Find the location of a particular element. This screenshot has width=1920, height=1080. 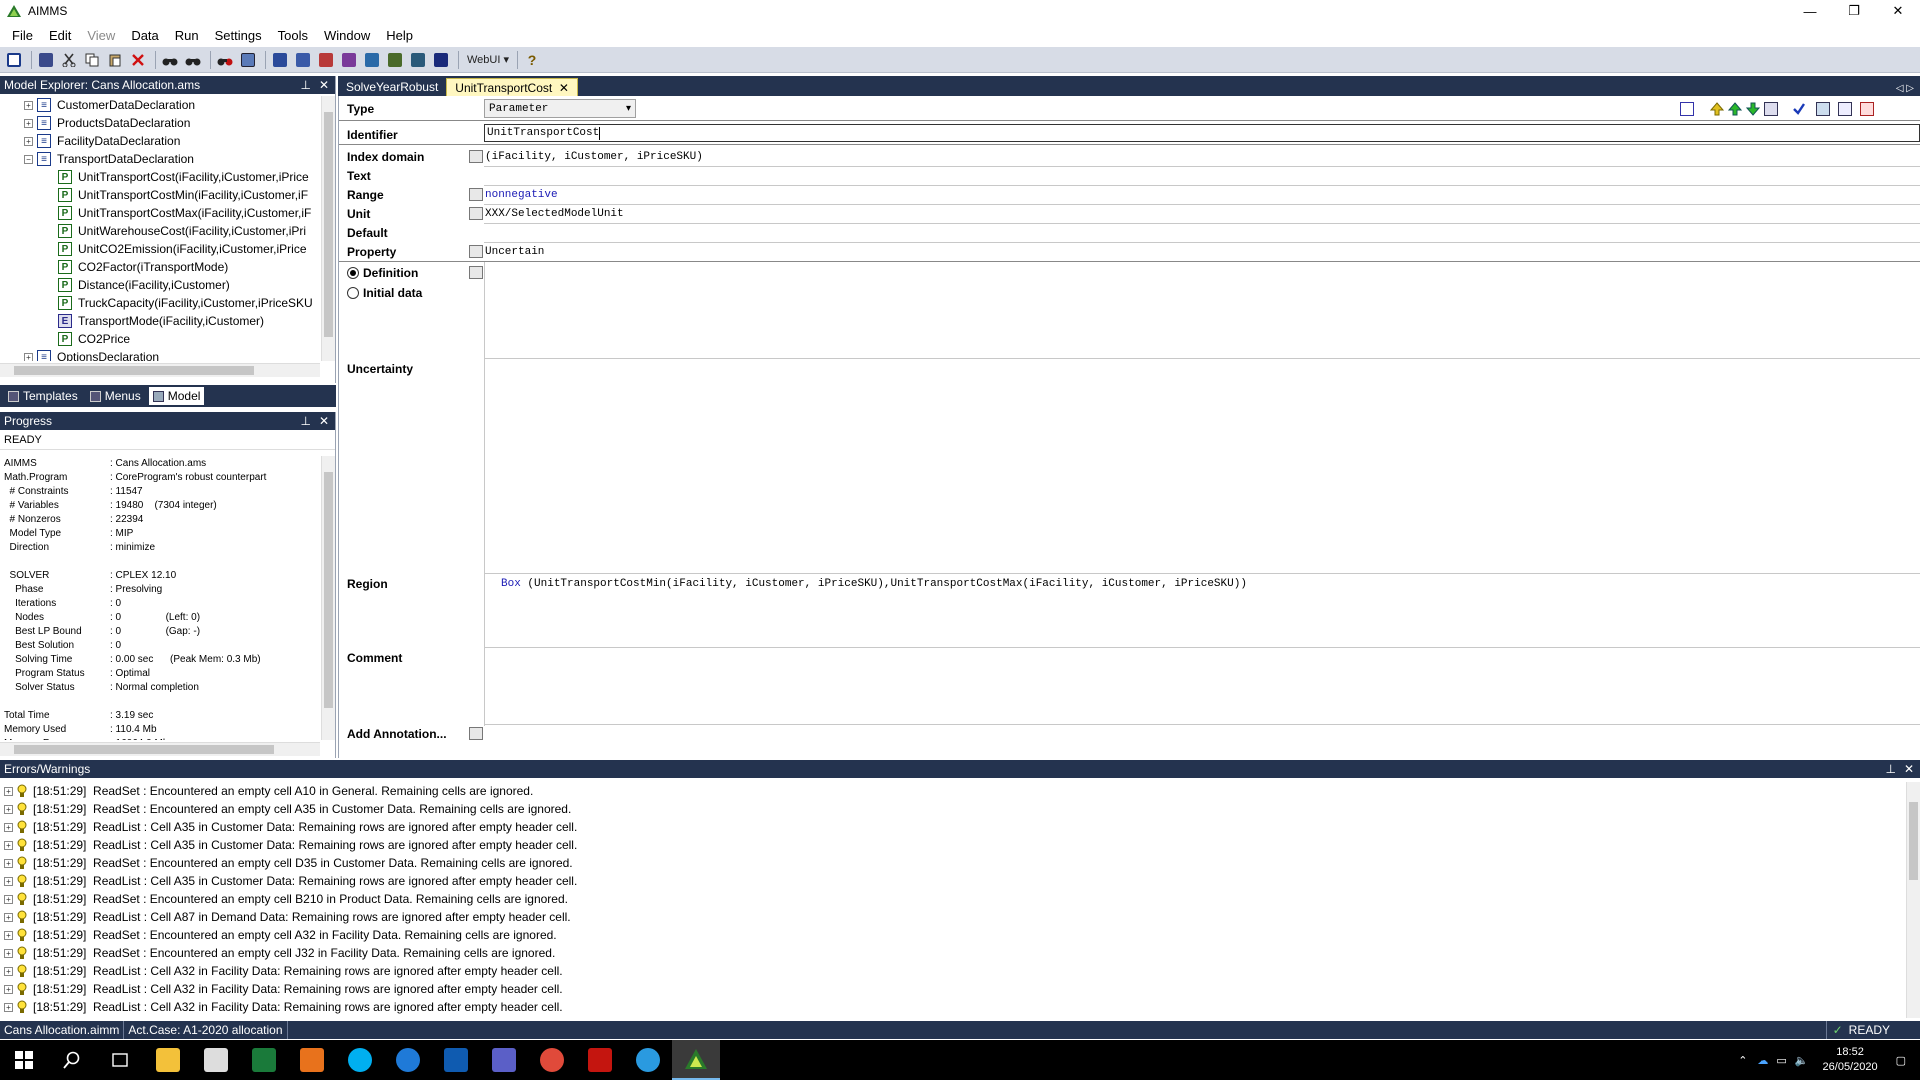

tree-item: P Distance(iFacility,iCustomer) is located at coordinates (160, 285).